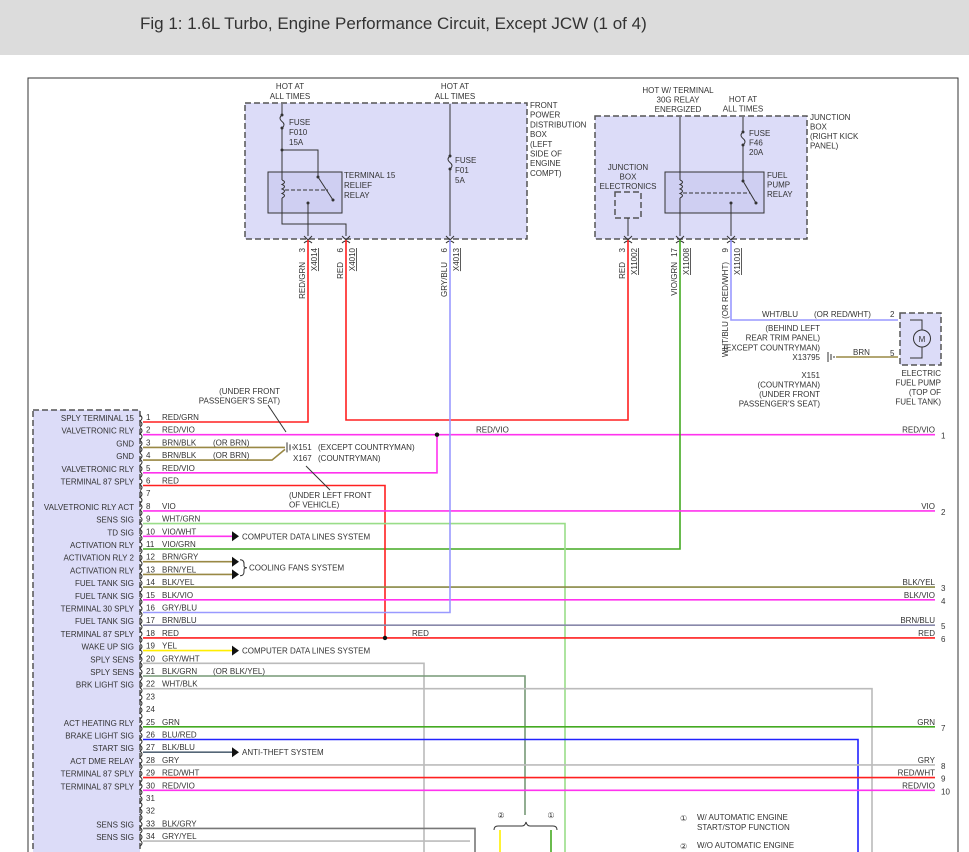 This screenshot has width=969, height=852. Describe the element at coordinates (179, 569) in the screenshot. I see `wire-color-label: BRN/YEL` at that location.